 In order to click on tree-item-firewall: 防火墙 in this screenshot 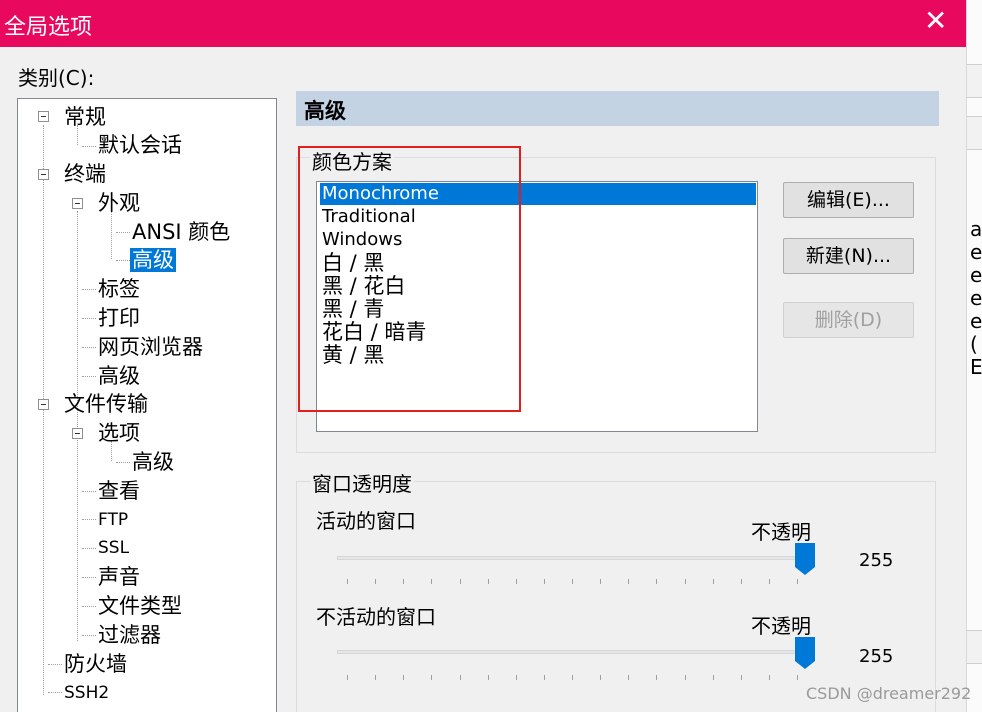, I will do `click(95, 664)`.